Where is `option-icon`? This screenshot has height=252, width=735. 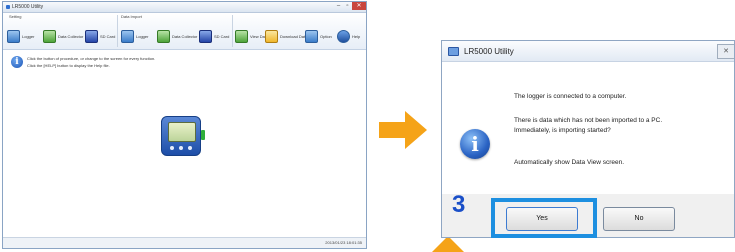 option-icon is located at coordinates (311, 36).